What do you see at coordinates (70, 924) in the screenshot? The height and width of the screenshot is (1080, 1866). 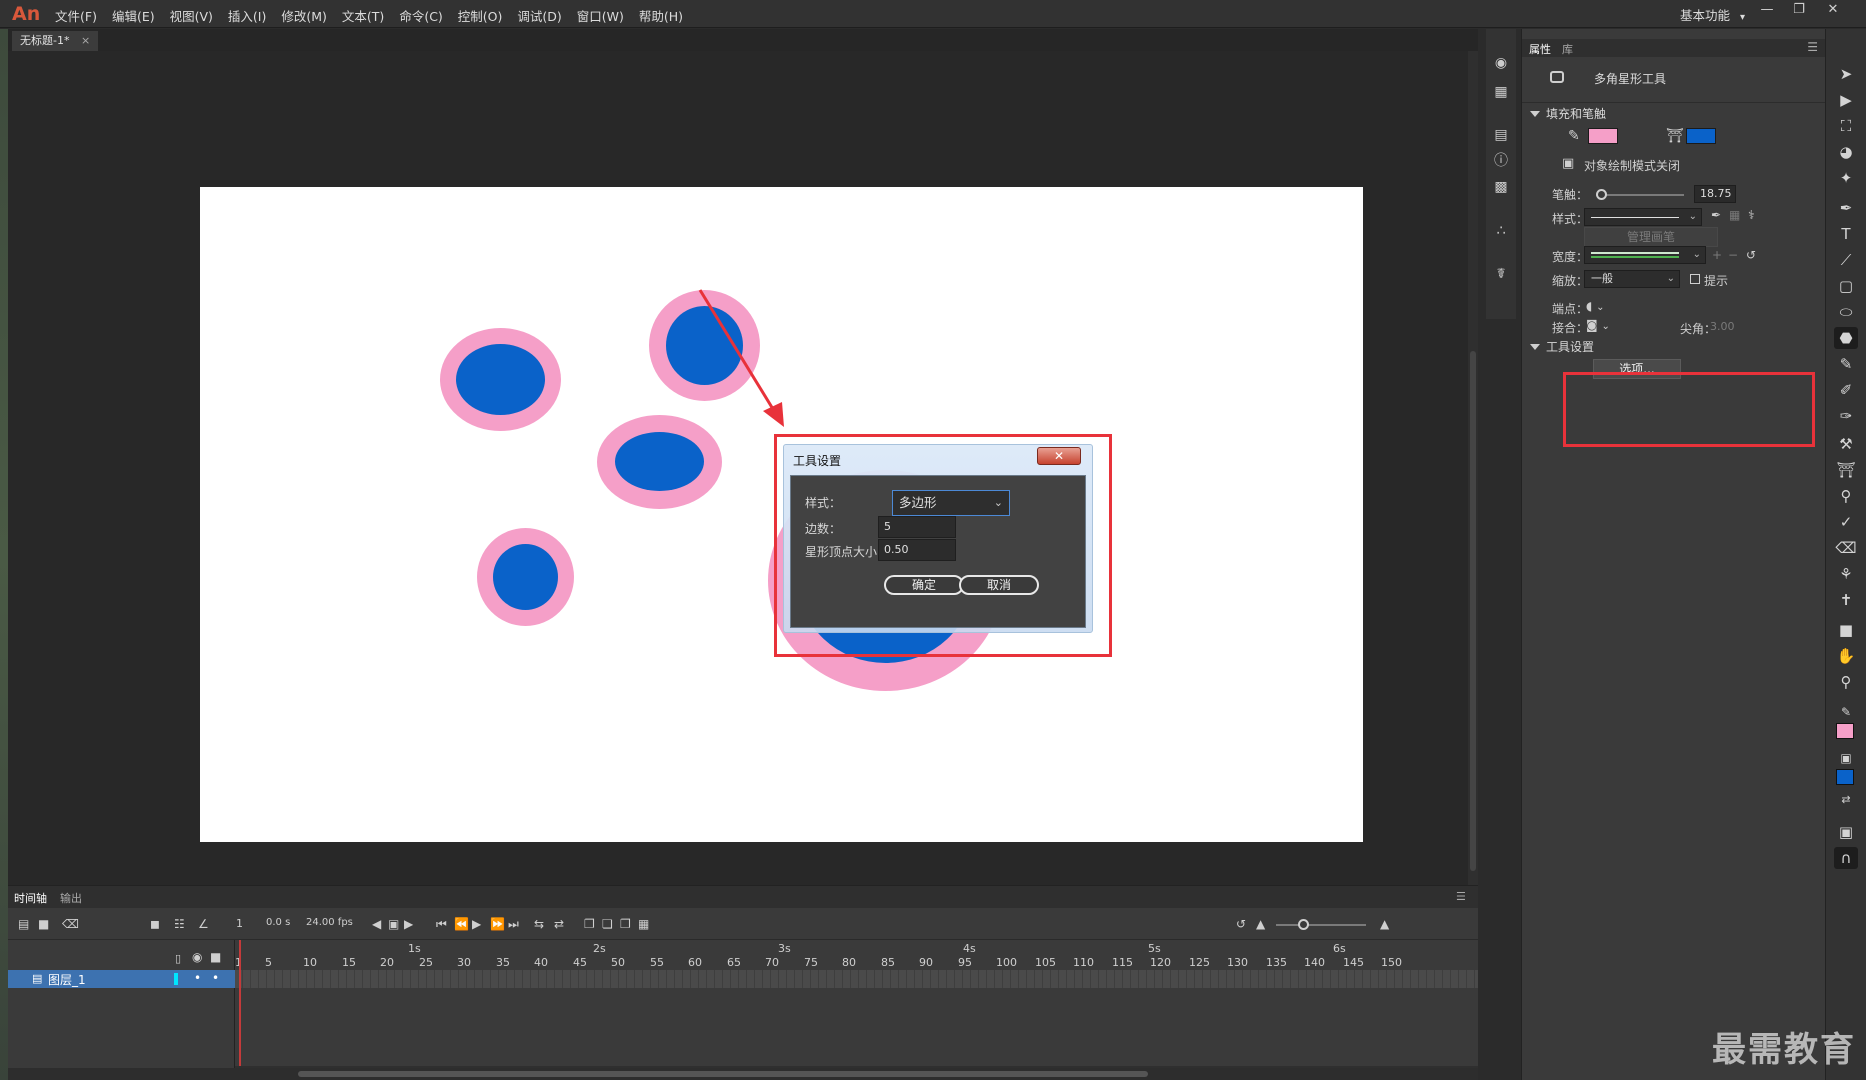 I see `trash-icon: ⌫` at bounding box center [70, 924].